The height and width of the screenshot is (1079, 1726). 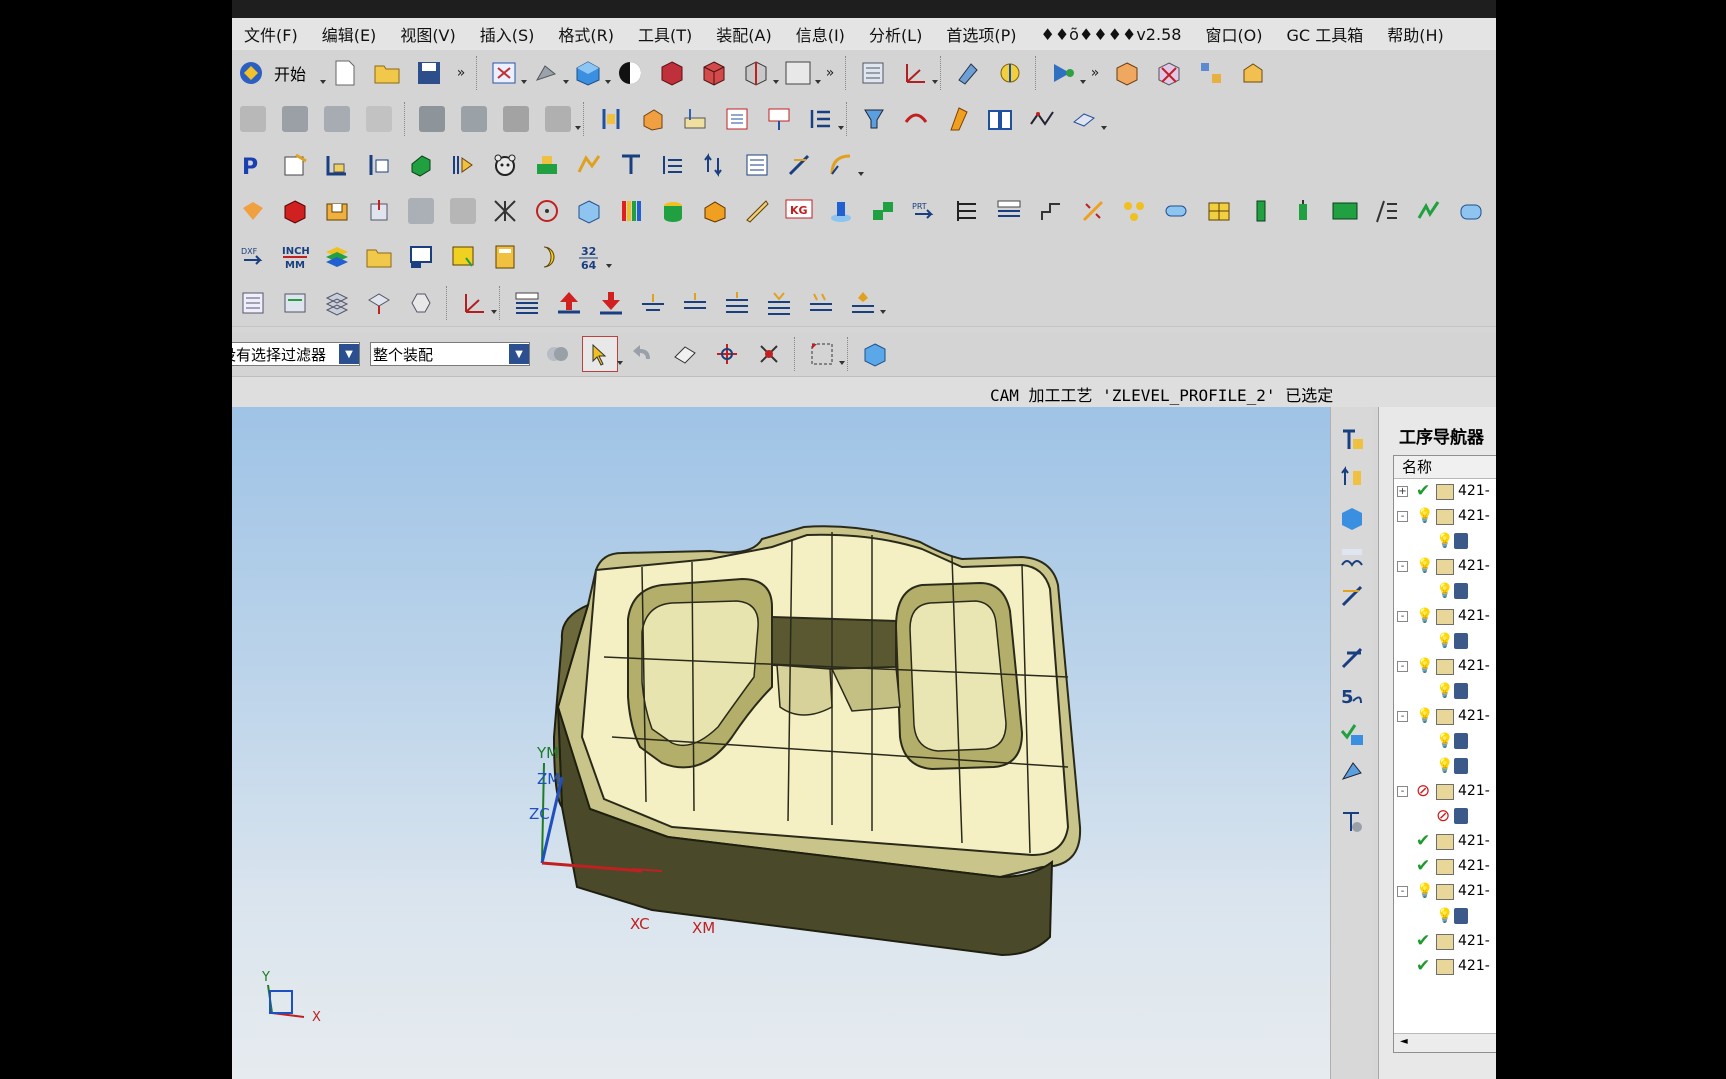 What do you see at coordinates (337, 211) in the screenshot?
I see `pocket-icon` at bounding box center [337, 211].